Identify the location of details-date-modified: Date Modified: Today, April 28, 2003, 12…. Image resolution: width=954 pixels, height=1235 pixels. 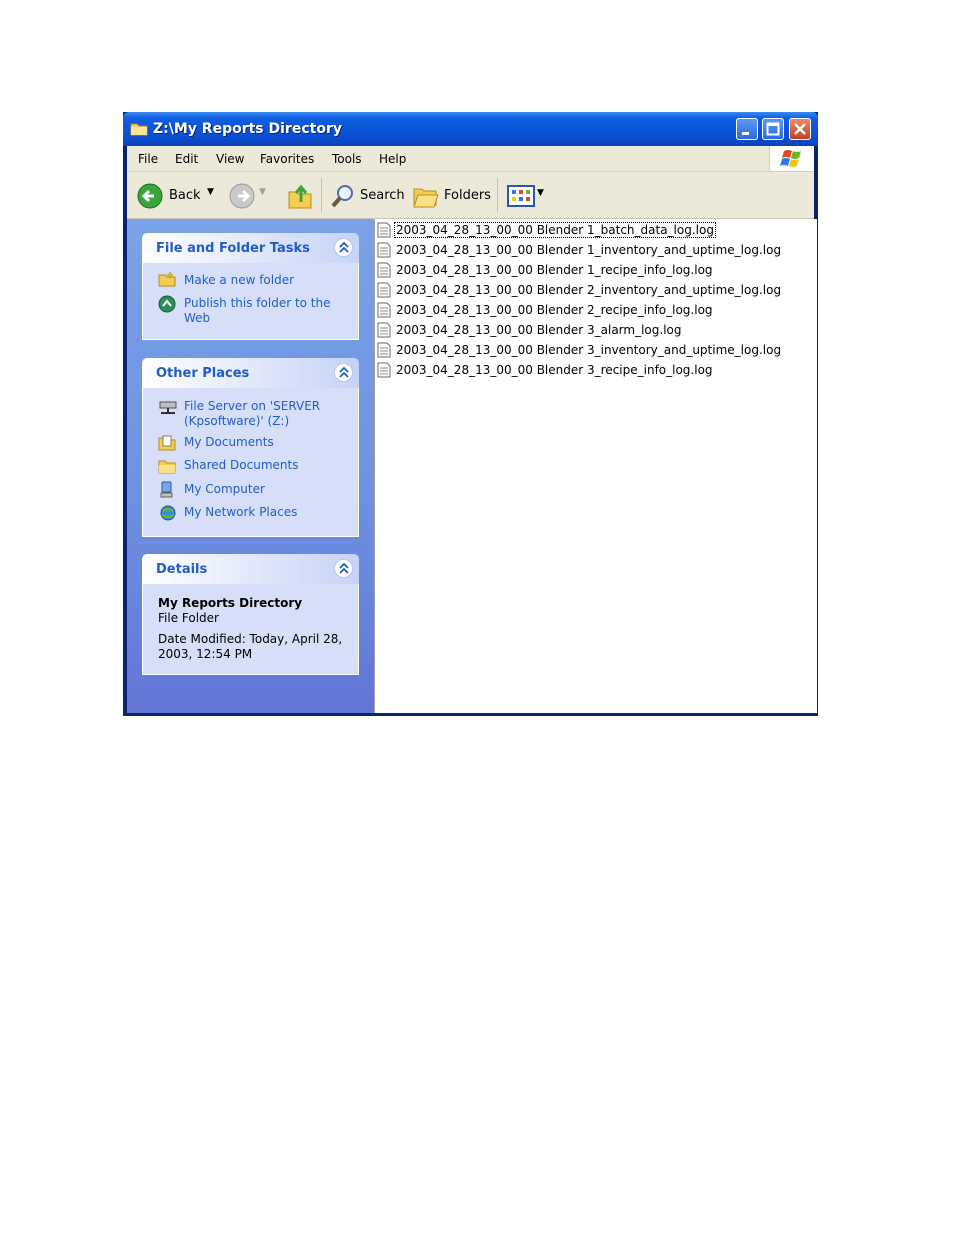
(250, 646).